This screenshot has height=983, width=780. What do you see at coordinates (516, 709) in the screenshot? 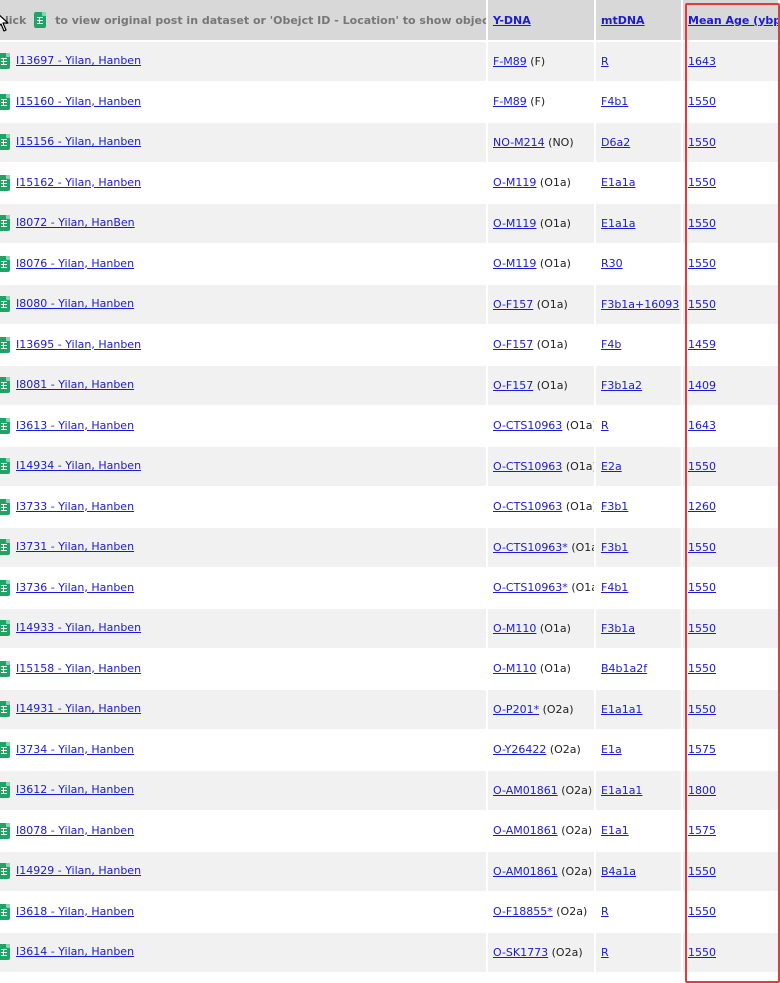
I see `ydna-link: O-P201*` at bounding box center [516, 709].